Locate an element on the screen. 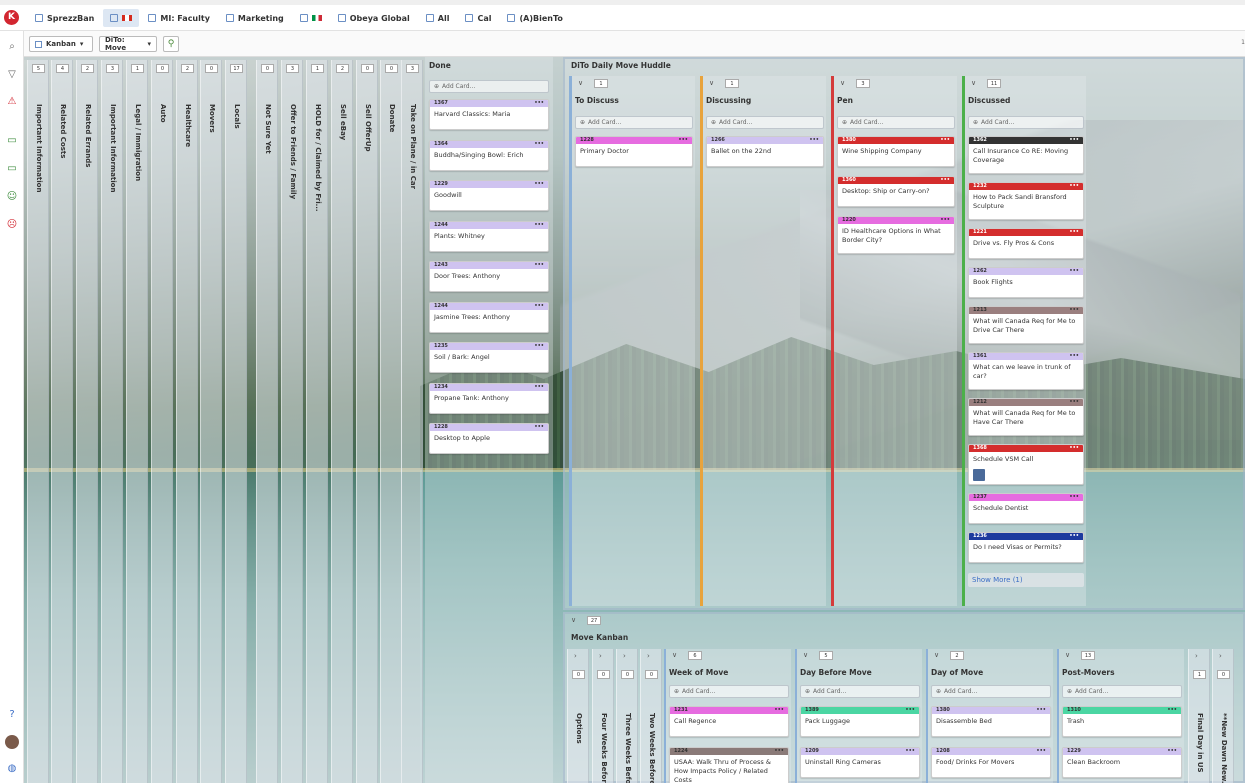  card: 1266 ••• Ballet on the 22nd is located at coordinates (765, 151).